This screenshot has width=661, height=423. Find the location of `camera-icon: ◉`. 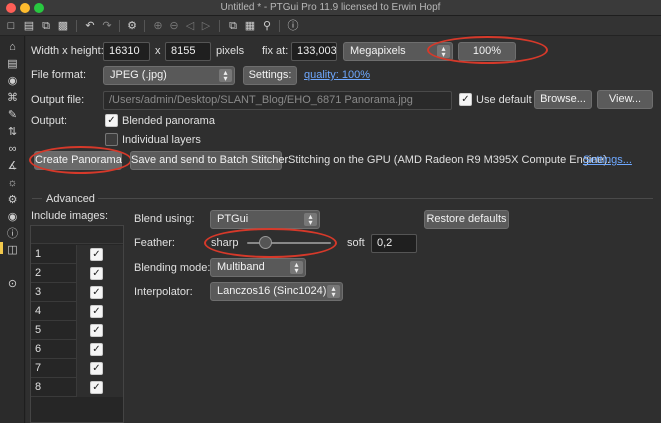

camera-icon: ◉ is located at coordinates (12, 81).